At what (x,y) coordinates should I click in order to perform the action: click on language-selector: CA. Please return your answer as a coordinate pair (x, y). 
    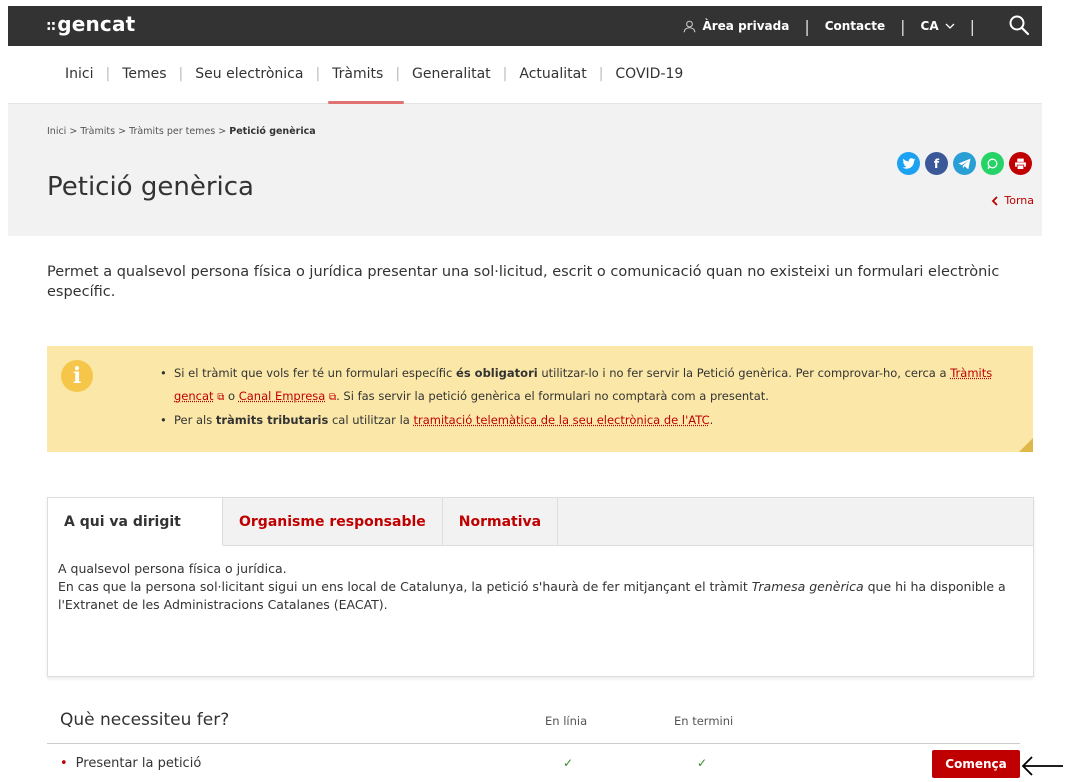
    Looking at the image, I should click on (938, 26).